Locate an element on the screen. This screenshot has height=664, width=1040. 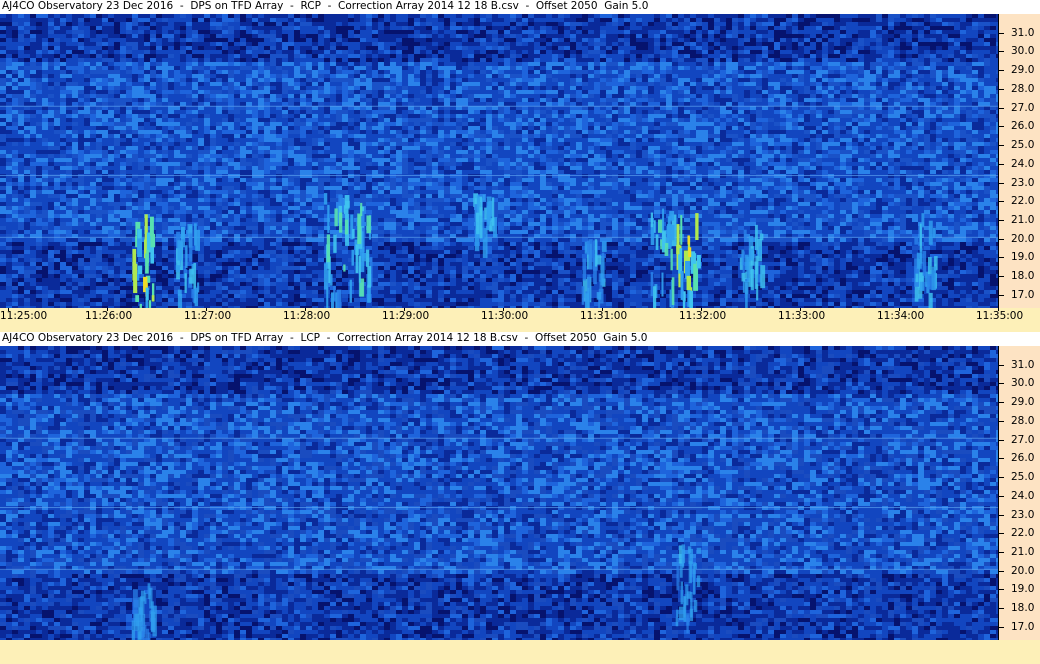
x-tick-label: 11:26:00 is located at coordinates (108, 316).